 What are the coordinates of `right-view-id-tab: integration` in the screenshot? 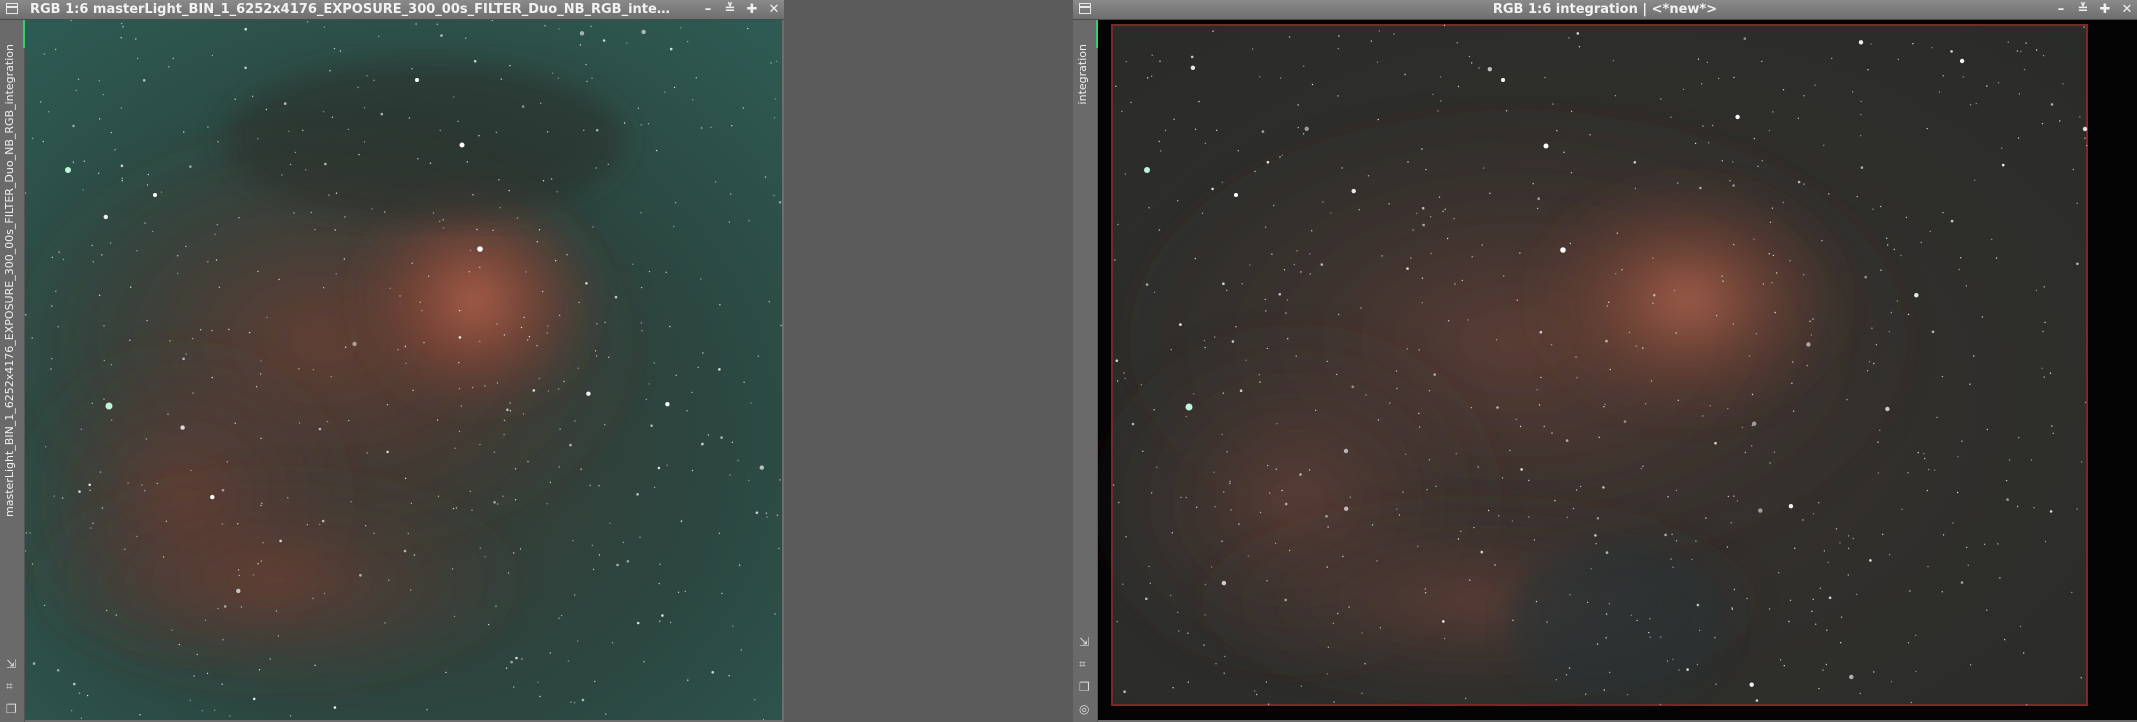 It's located at (1082, 74).